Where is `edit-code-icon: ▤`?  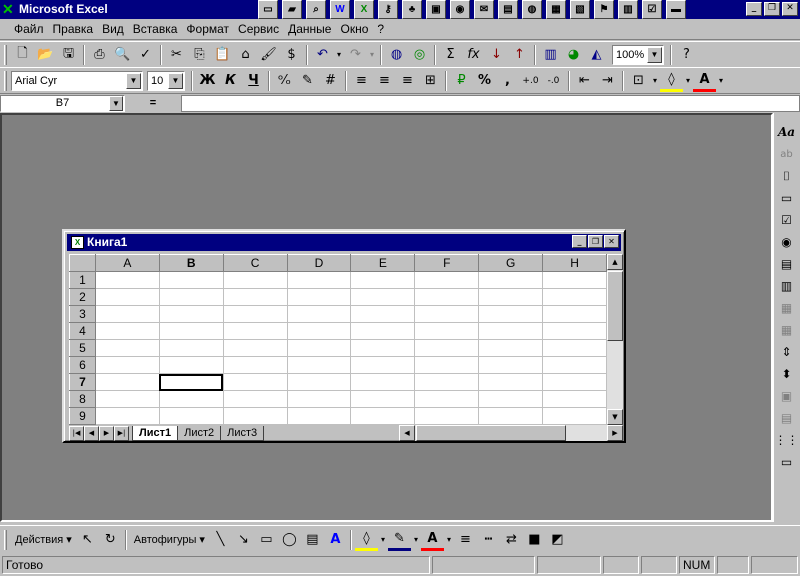
edit-code-icon: ▤ is located at coordinates (786, 418).